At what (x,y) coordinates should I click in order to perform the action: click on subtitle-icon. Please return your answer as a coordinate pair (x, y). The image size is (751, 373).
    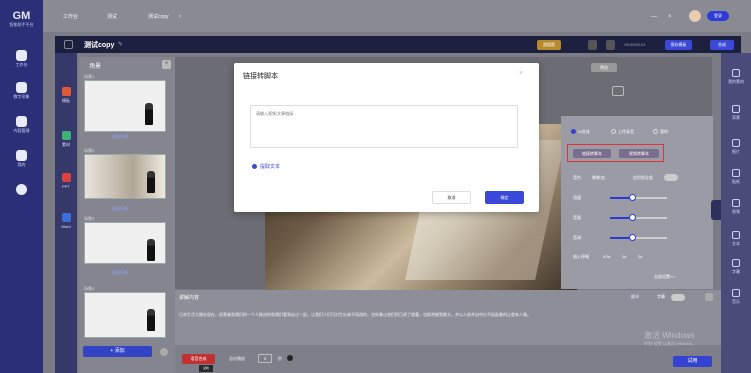
    Looking at the image, I should click on (736, 263).